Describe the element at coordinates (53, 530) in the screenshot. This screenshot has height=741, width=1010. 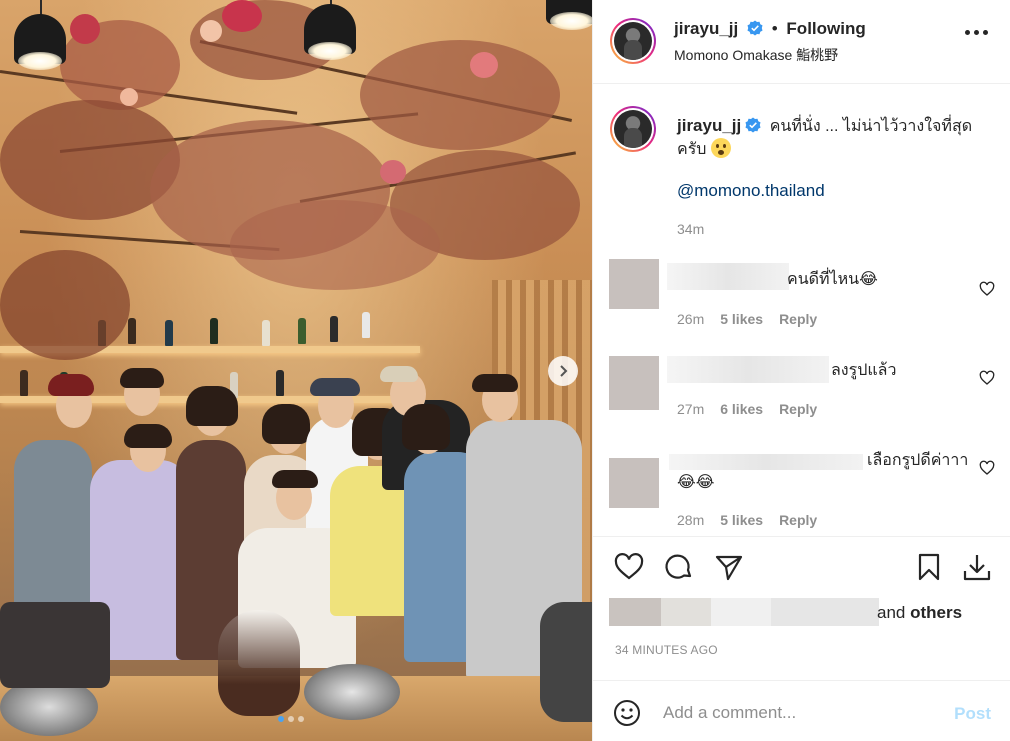
I see `photo-person` at that location.